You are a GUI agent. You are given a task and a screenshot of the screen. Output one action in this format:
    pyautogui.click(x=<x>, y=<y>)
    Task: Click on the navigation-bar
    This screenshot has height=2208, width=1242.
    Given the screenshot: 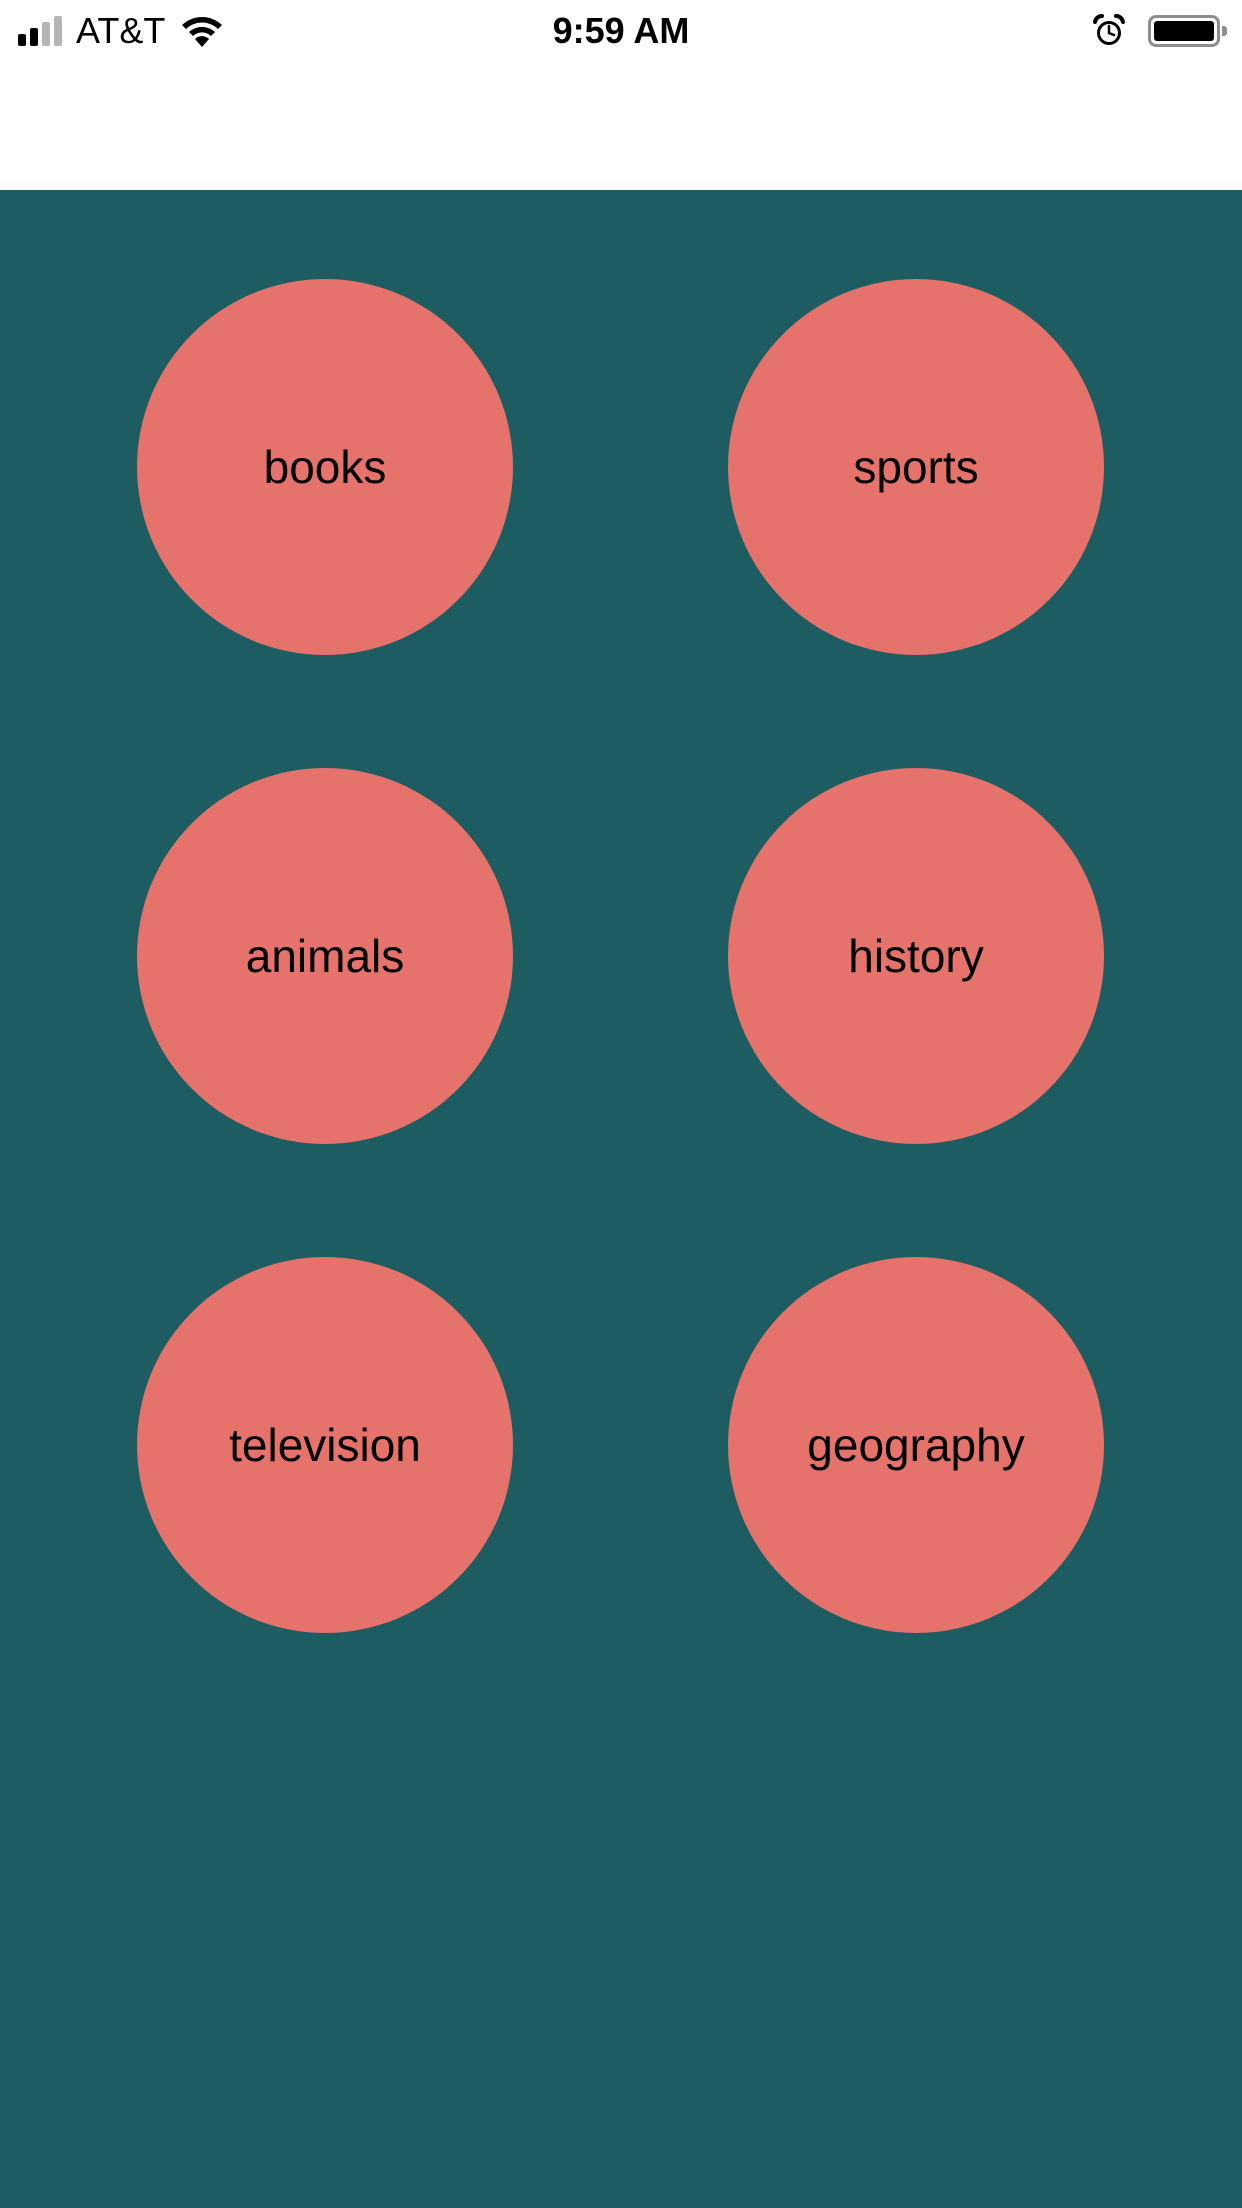 What is the action you would take?
    pyautogui.click(x=621, y=126)
    